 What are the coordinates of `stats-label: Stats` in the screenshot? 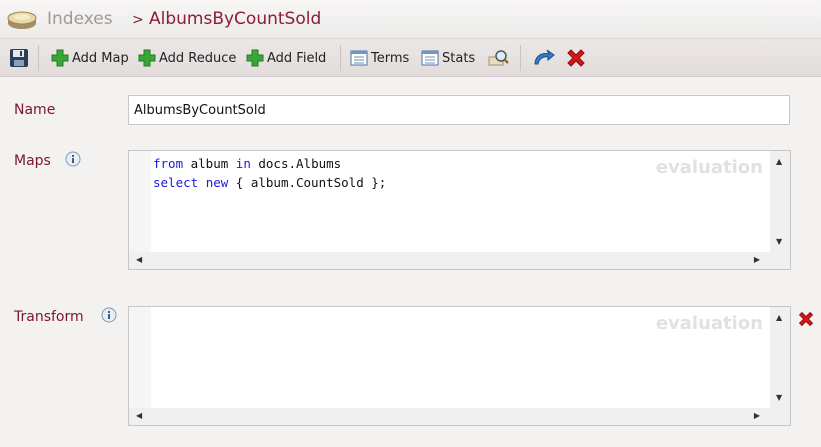 It's located at (459, 58).